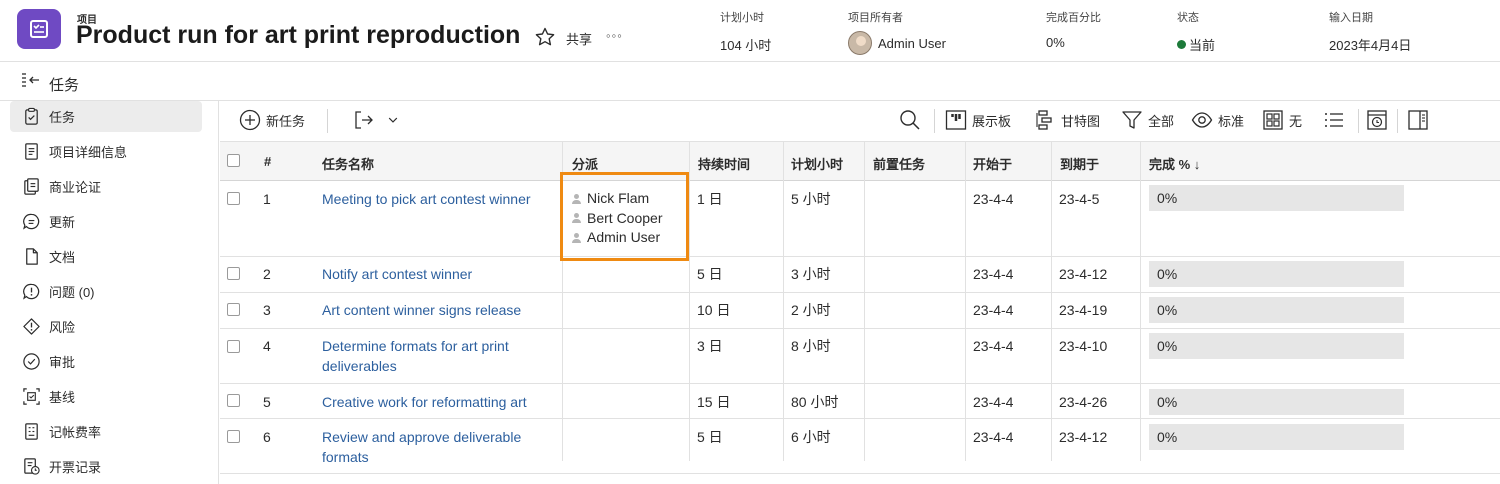 This screenshot has height=484, width=1500. What do you see at coordinates (432, 199) in the screenshot?
I see `task-name-link: Meeting to pick art contest winner` at bounding box center [432, 199].